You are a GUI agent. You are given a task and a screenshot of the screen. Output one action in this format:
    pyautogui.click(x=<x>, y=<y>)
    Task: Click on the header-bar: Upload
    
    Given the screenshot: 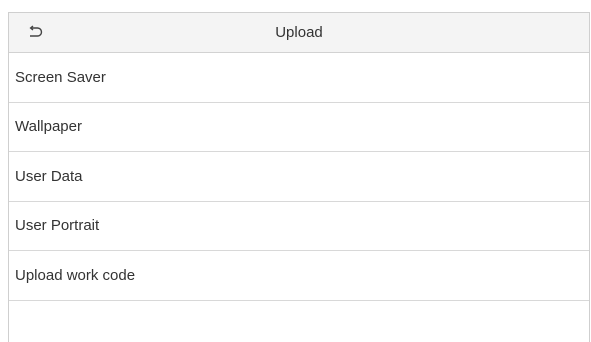 What is the action you would take?
    pyautogui.click(x=299, y=33)
    